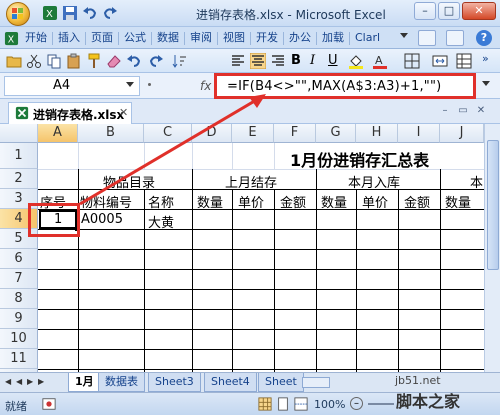 This screenshot has height=415, width=500. Describe the element at coordinates (34, 61) in the screenshot. I see `cut-icon` at that location.